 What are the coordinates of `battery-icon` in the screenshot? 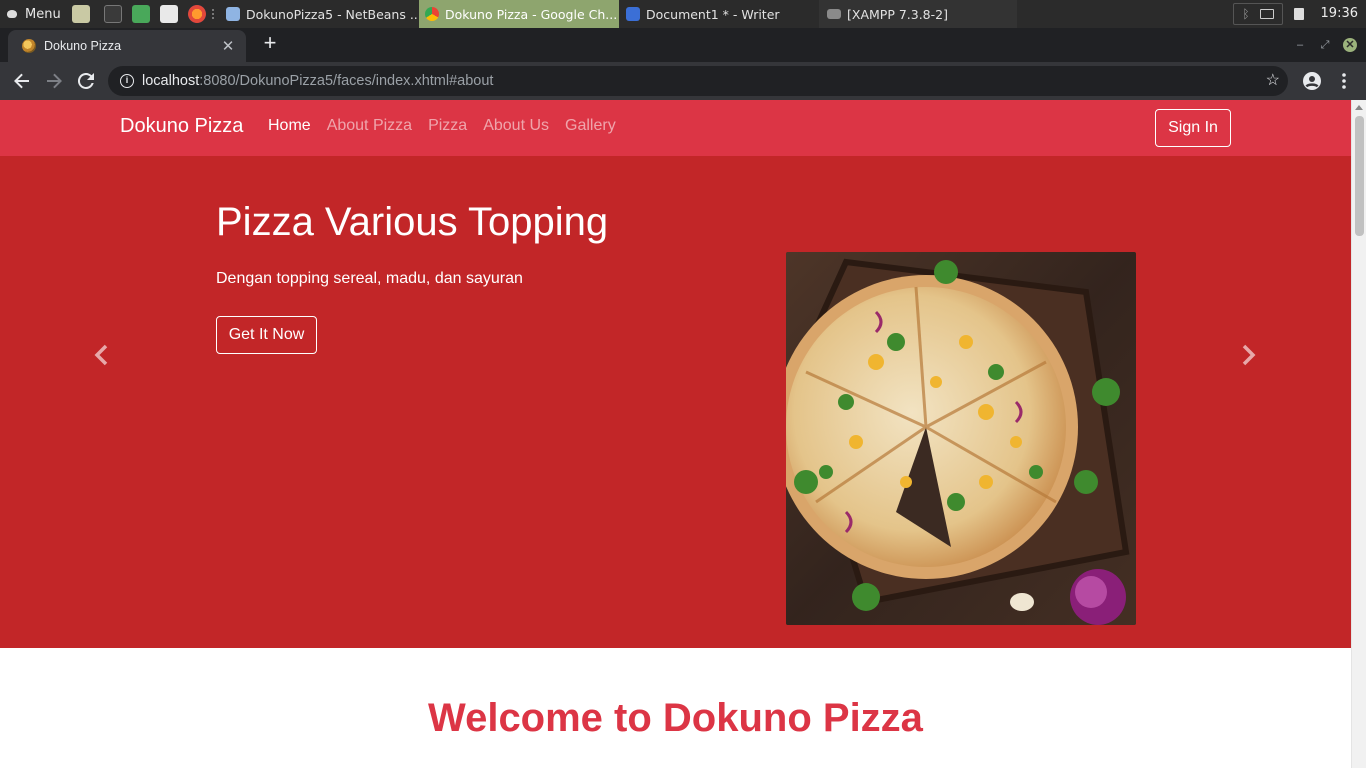 It's located at (1299, 14).